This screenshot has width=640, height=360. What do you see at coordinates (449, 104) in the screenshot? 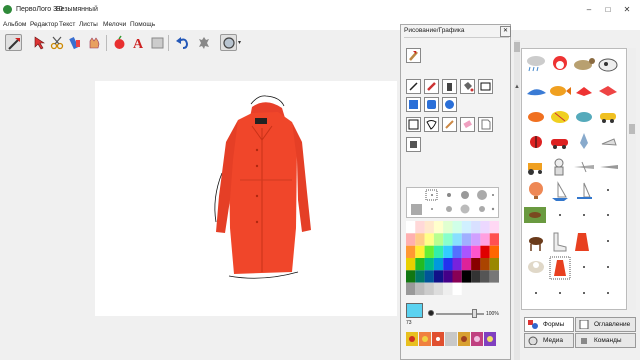
I see `filled-circle-tool-icon` at bounding box center [449, 104].